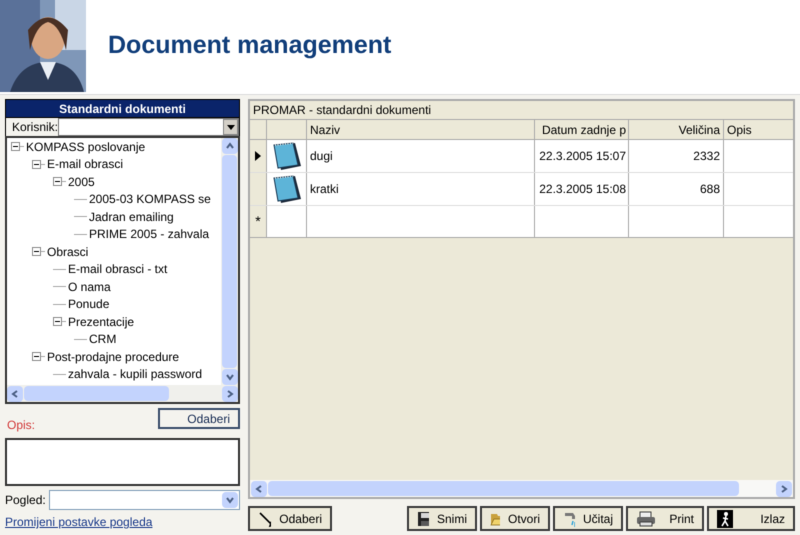 Image resolution: width=800 pixels, height=535 pixels. Describe the element at coordinates (148, 234) in the screenshot. I see `tree-item: PRIME 2005 - zahvala` at that location.